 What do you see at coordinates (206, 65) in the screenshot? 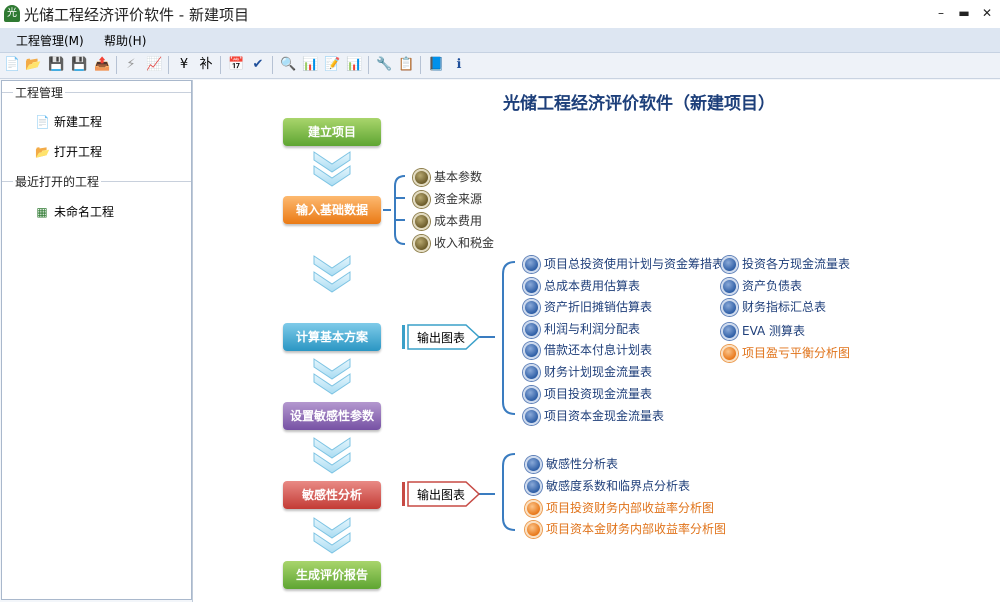
I see `supplement-icon: 补` at bounding box center [206, 65].